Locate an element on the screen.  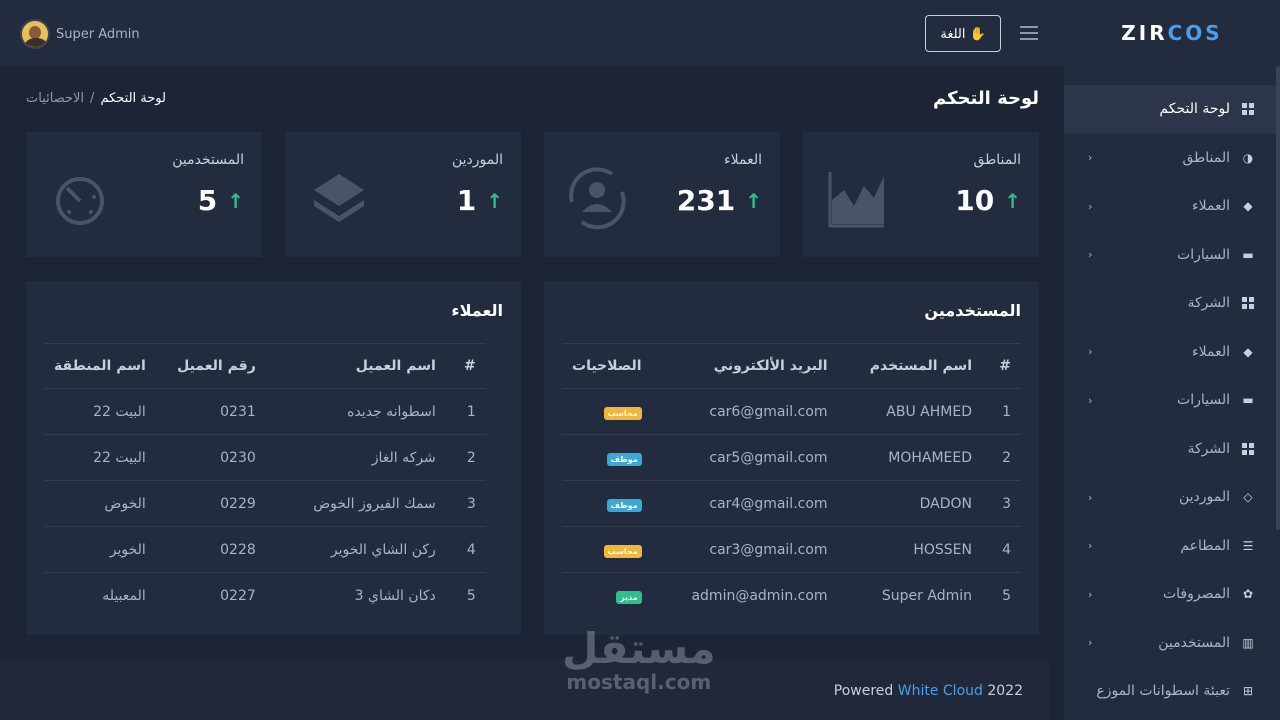
stat-title: المستخدمين is located at coordinates (208, 160).